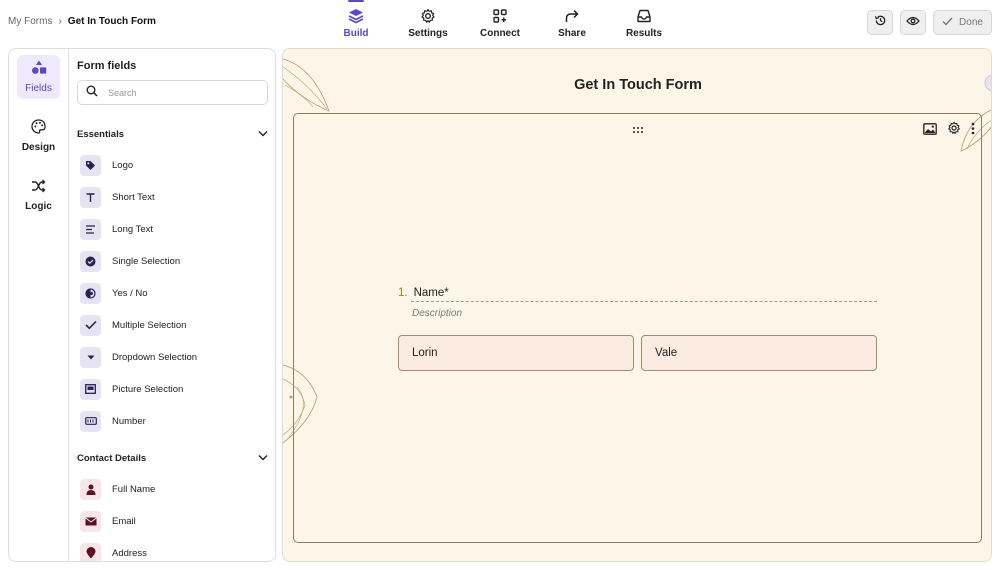 The image size is (1000, 570). Describe the element at coordinates (155, 357) in the screenshot. I see `field-dropdown-selection-label: Dropdown Selection` at that location.